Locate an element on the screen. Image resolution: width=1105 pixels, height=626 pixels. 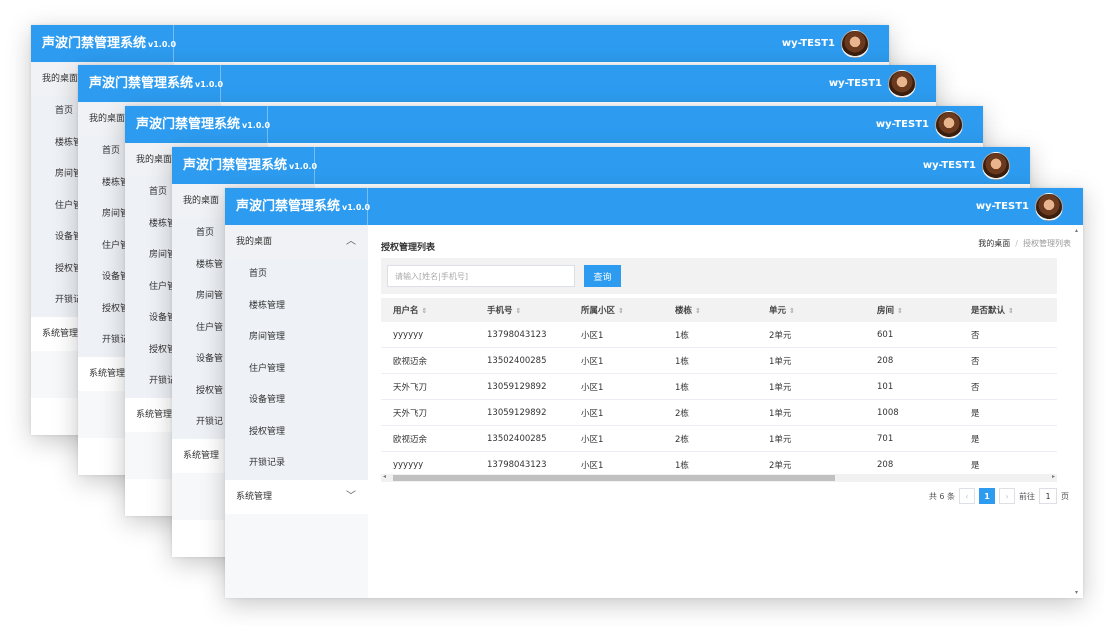
search-bar: 查询 is located at coordinates (719, 276).